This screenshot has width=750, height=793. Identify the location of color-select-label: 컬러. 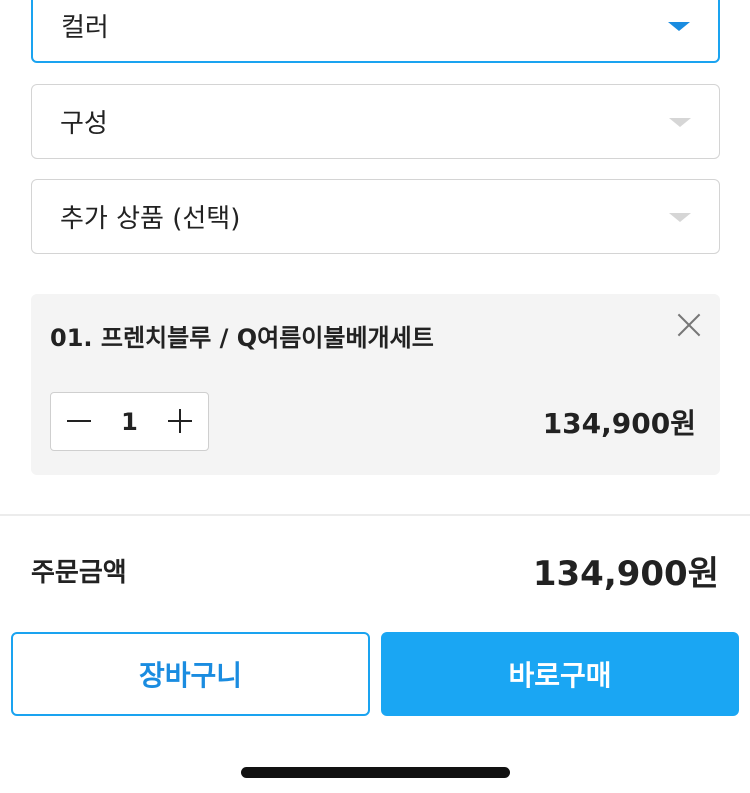
(85, 28).